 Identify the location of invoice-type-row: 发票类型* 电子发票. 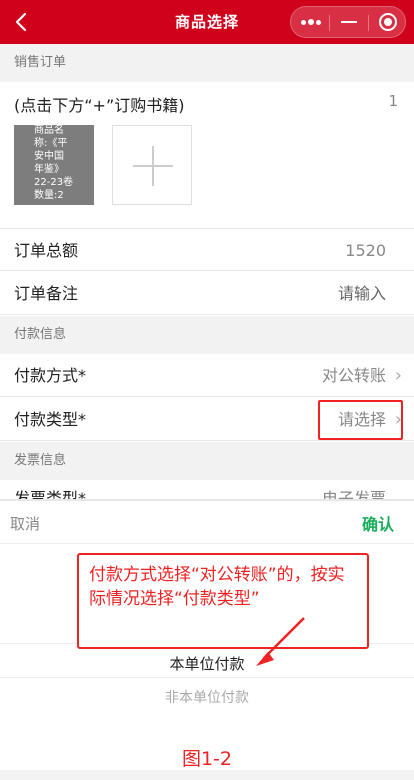
(207, 490).